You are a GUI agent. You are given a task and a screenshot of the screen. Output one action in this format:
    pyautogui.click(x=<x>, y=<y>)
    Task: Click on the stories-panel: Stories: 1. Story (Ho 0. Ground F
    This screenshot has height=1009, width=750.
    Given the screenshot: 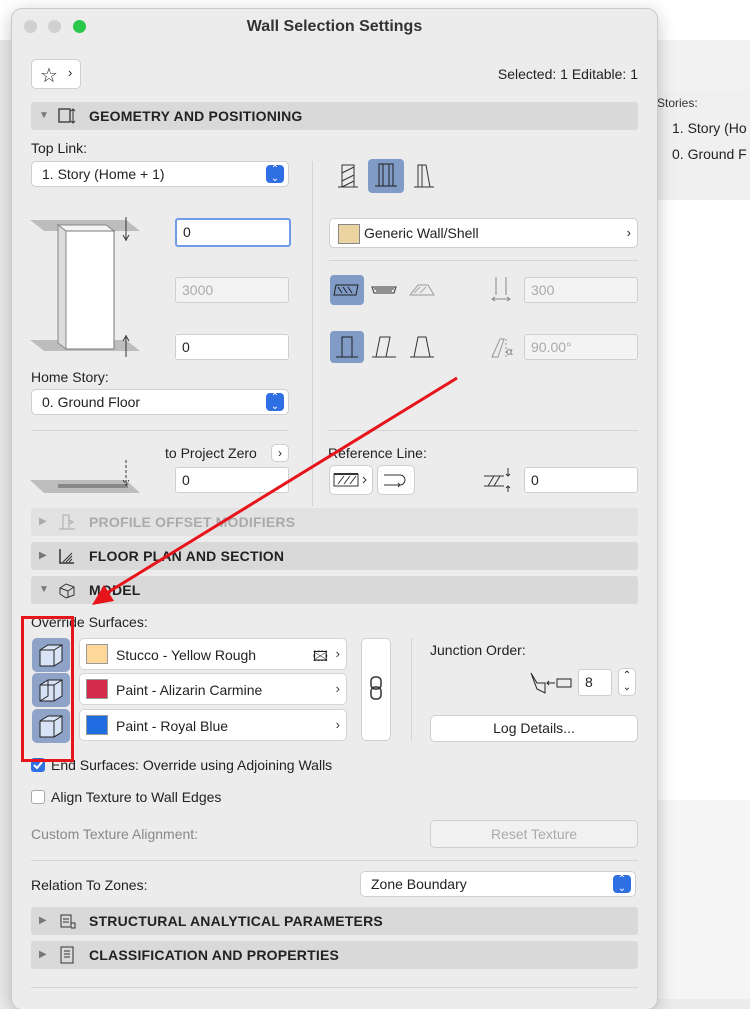 What is the action you would take?
    pyautogui.click(x=703, y=145)
    